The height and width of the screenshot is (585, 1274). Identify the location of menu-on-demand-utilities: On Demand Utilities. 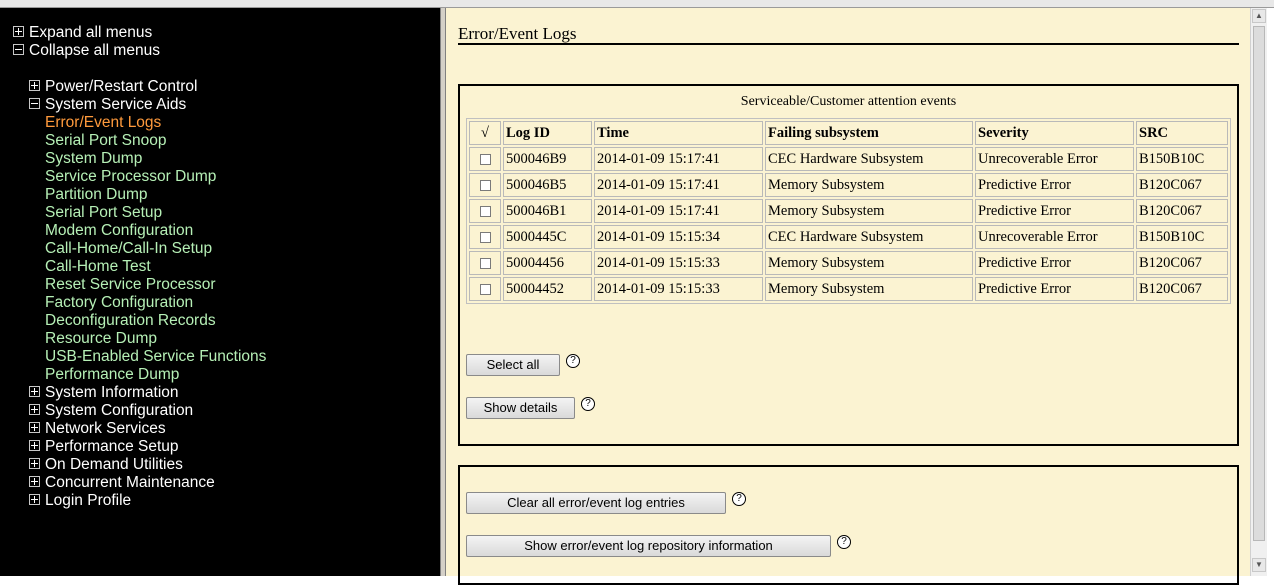
(106, 465).